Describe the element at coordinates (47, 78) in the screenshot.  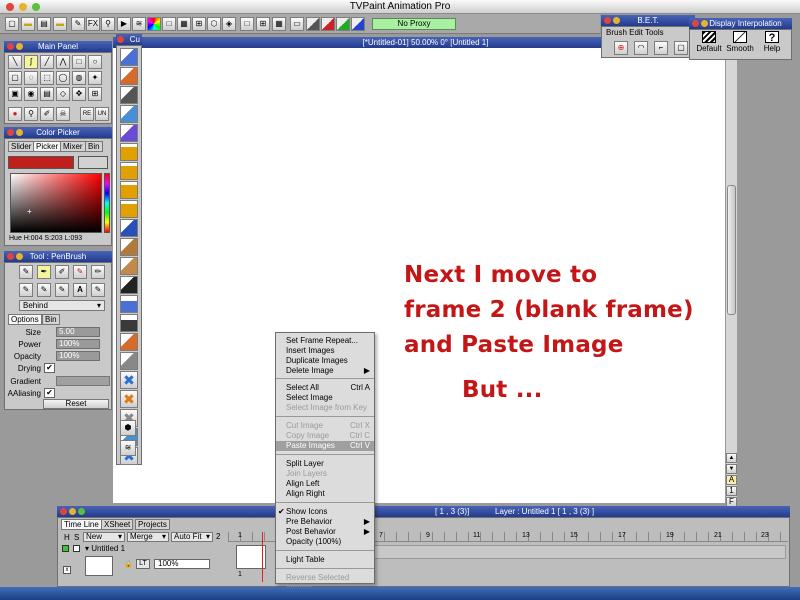
I see `select-rect-icon: ⬚` at that location.